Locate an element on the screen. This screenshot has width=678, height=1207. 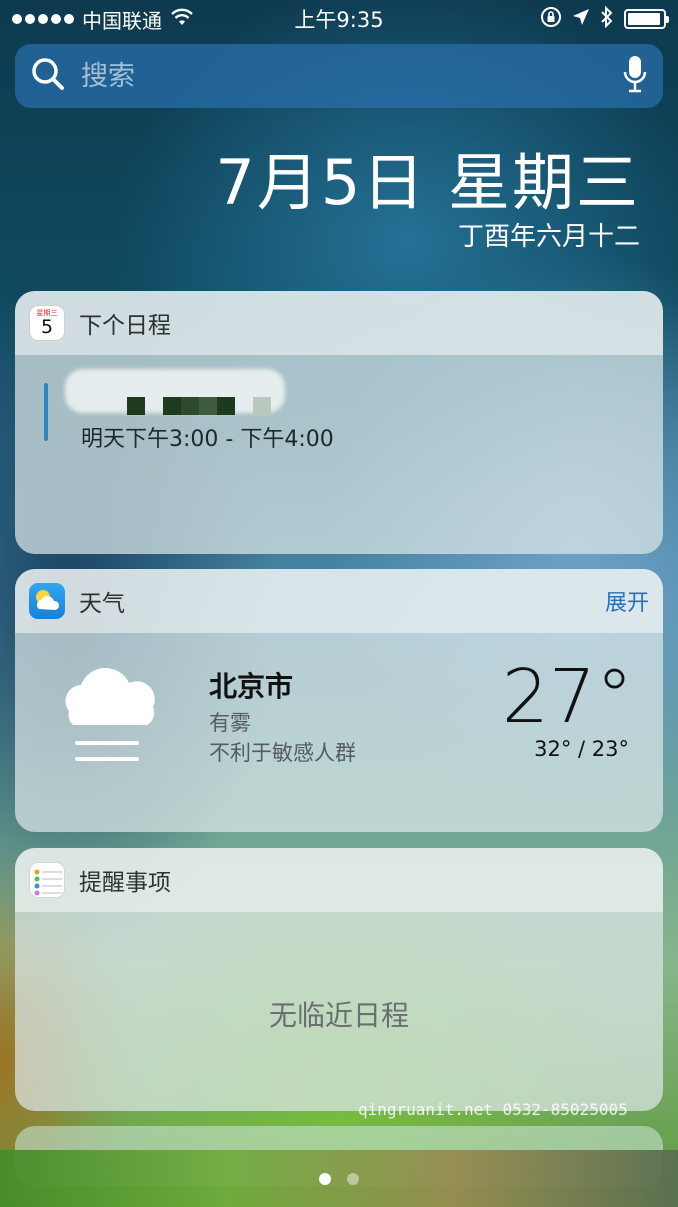
page-indicator is located at coordinates (339, 1179).